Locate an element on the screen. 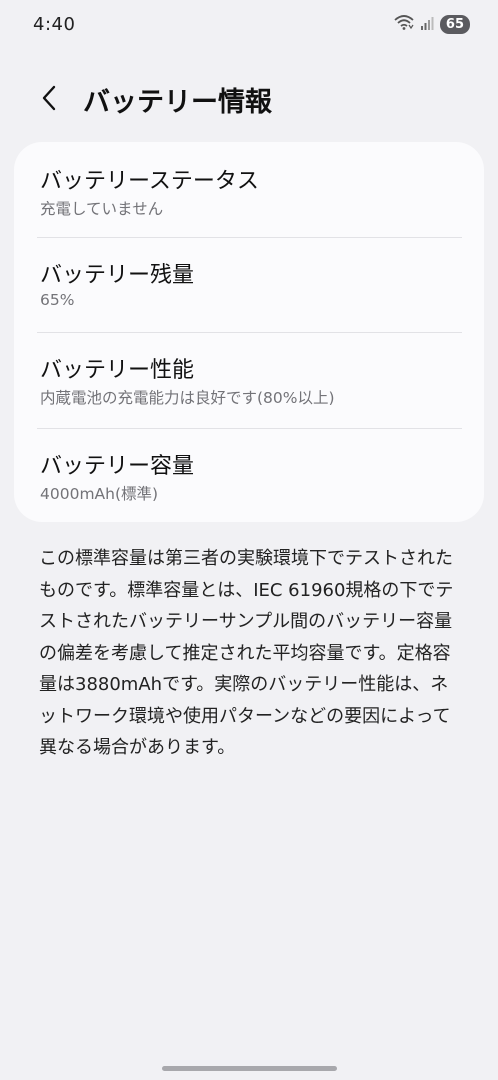 This screenshot has width=498, height=1080. item-title: バッテリー容量 is located at coordinates (117, 466).